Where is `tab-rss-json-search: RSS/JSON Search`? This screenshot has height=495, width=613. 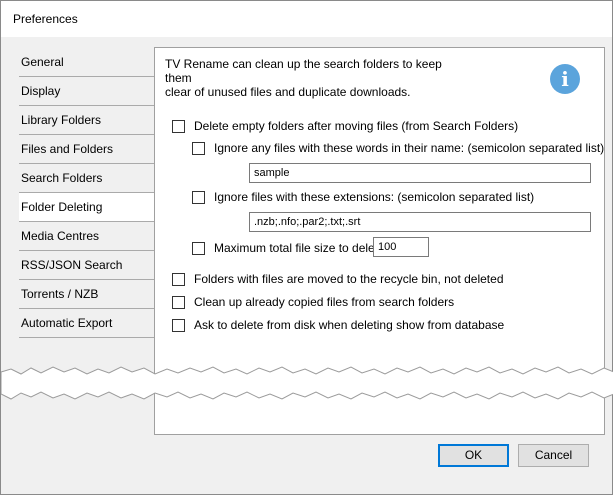 tab-rss-json-search: RSS/JSON Search is located at coordinates (86, 265).